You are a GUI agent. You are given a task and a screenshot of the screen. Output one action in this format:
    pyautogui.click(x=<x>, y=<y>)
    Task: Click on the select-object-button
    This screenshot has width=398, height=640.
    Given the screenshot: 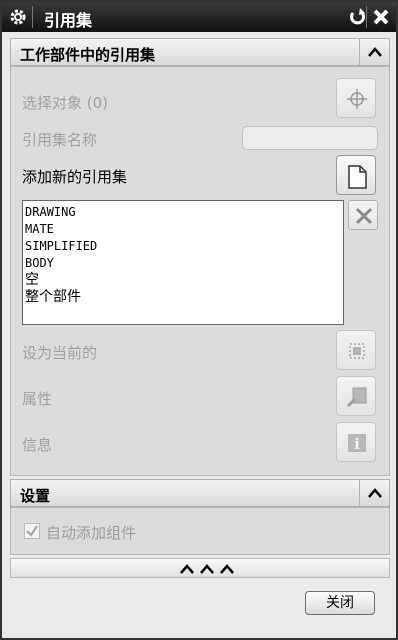 What is the action you would take?
    pyautogui.click(x=356, y=98)
    